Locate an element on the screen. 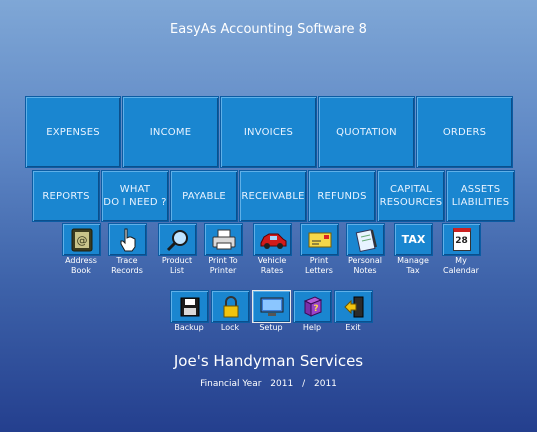  print-to-printer-label: Print To Printer is located at coordinates (223, 265).